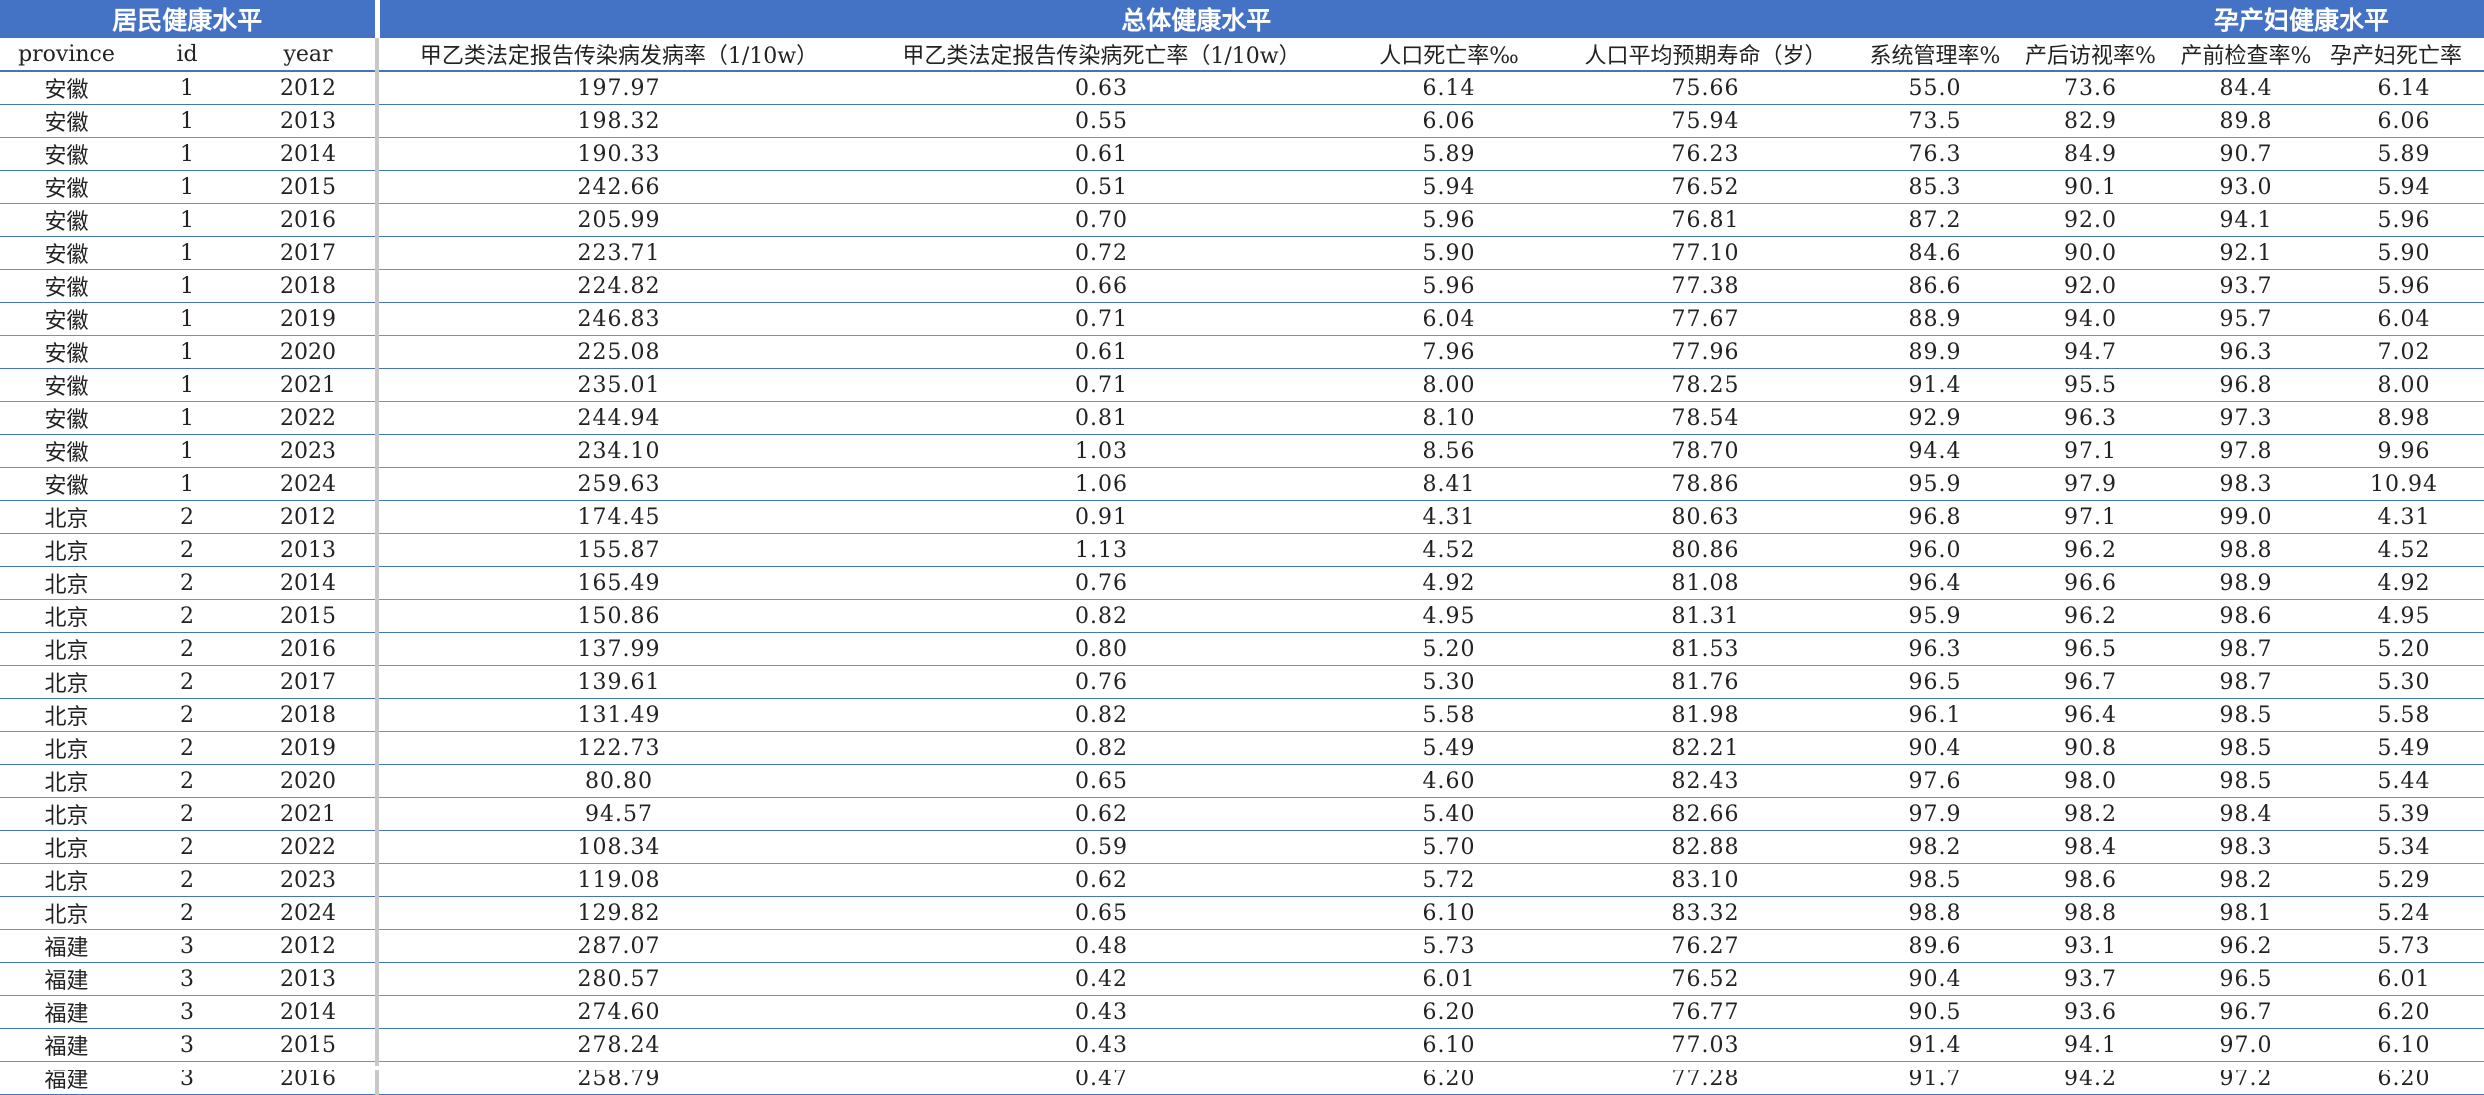 This screenshot has height=1095, width=2484. I want to click on table-cell: 287.07, so click(618, 946).